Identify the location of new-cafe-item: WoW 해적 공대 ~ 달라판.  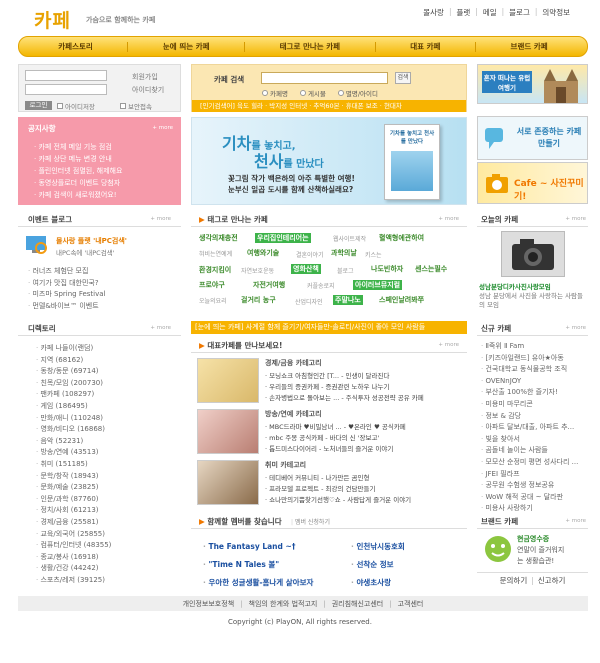
(534, 498).